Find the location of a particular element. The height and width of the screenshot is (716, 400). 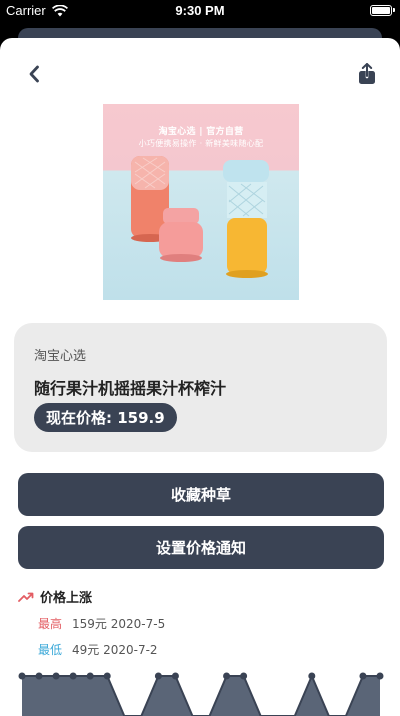

share-icon is located at coordinates (367, 73).